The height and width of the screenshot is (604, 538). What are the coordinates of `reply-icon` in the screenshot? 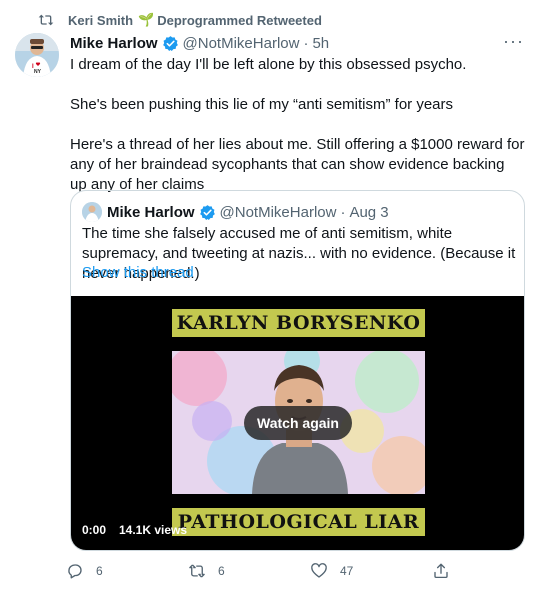 It's located at (75, 571).